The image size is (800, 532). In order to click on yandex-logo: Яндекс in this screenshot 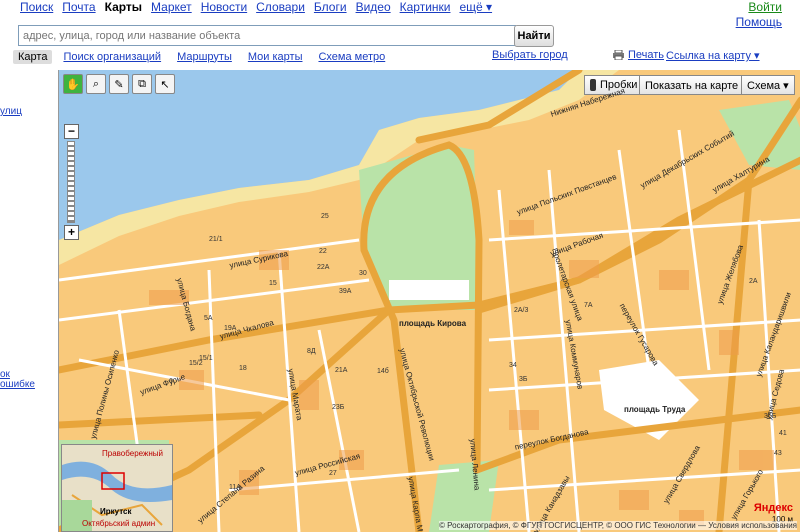, I will do `click(773, 508)`.